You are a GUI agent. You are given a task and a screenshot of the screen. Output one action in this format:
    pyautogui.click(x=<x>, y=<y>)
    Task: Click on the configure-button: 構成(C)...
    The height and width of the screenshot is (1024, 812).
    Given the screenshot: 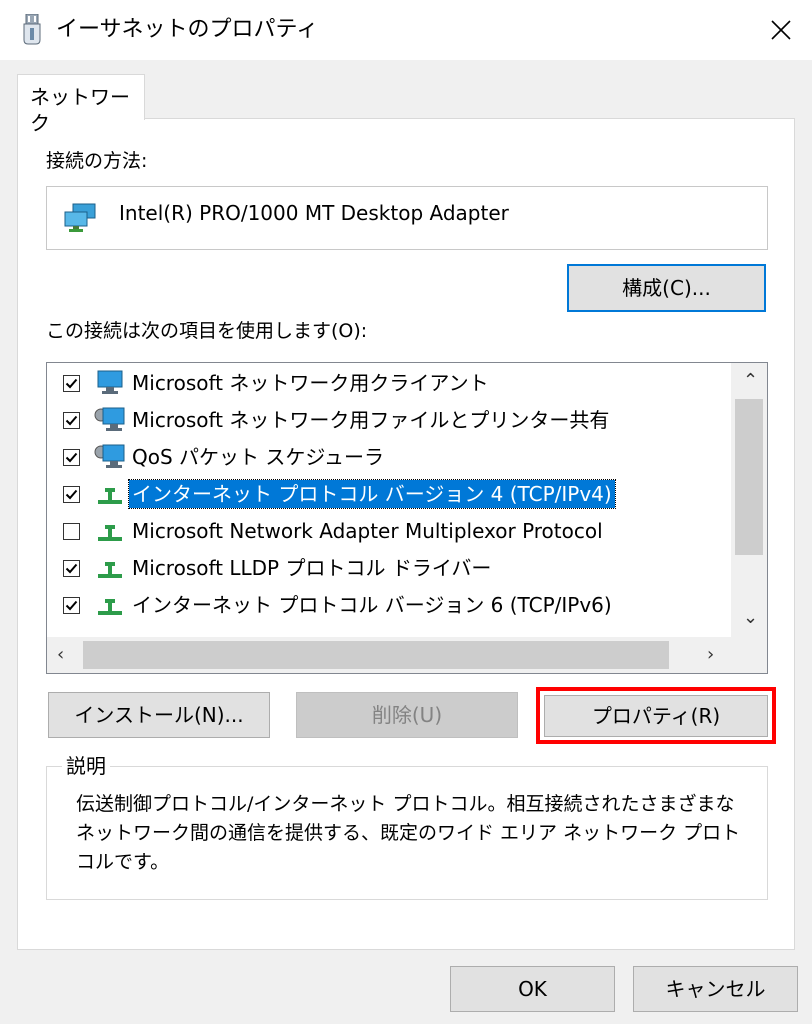 What is the action you would take?
    pyautogui.click(x=666, y=288)
    